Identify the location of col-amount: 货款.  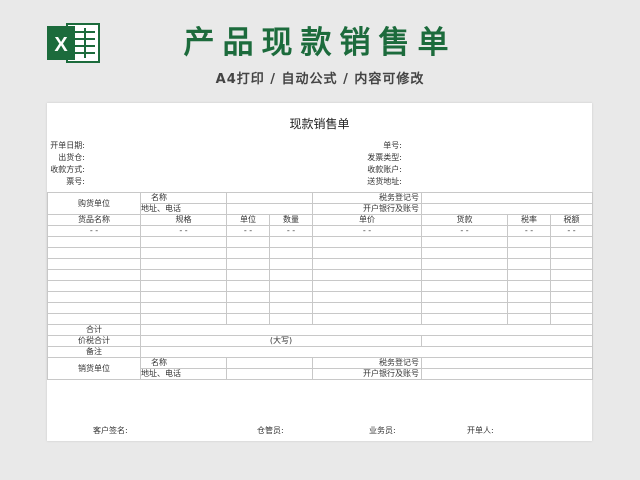
(464, 220).